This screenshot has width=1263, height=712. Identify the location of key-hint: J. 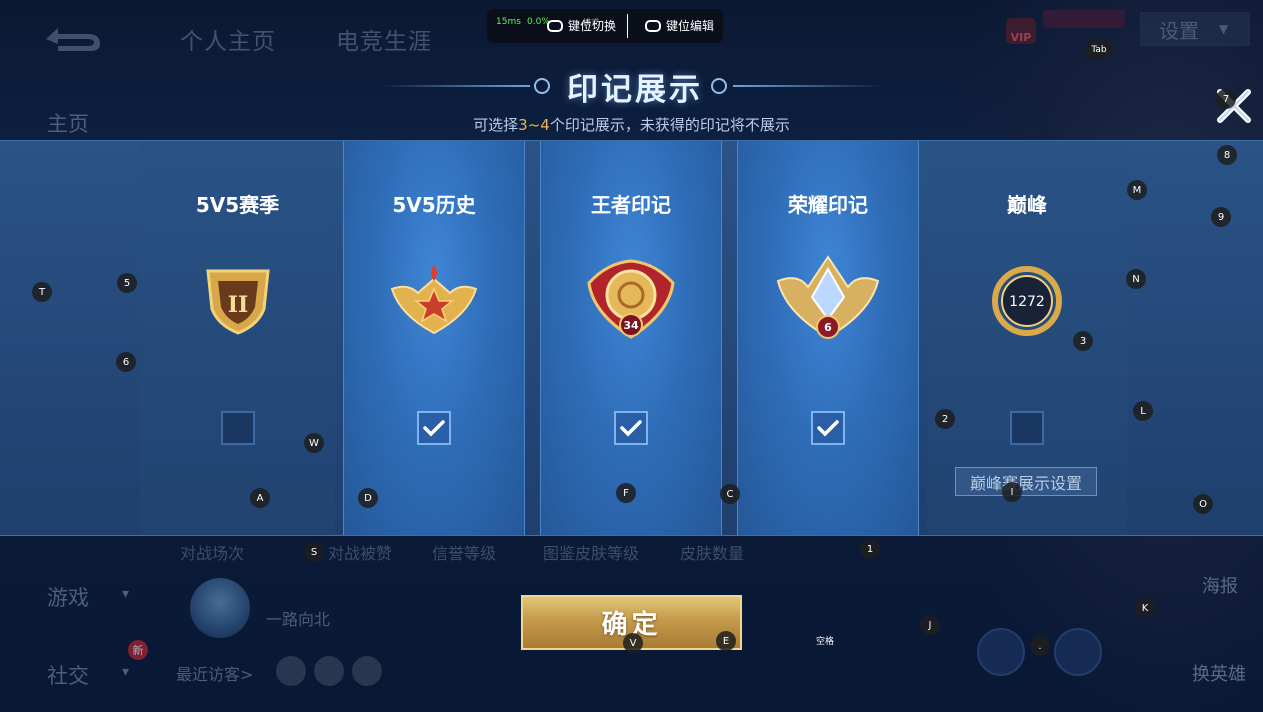
(930, 625).